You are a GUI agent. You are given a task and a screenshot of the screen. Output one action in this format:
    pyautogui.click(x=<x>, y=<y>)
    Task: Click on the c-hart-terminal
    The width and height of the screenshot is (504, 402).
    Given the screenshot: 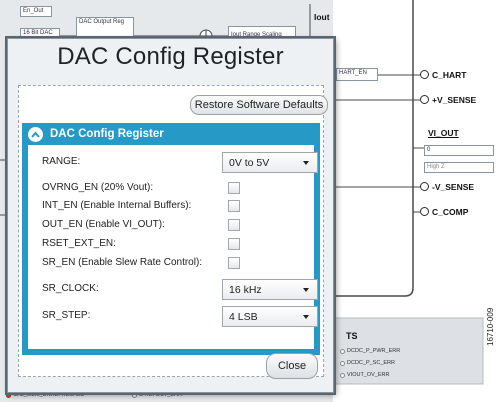 What is the action you would take?
    pyautogui.click(x=424, y=74)
    